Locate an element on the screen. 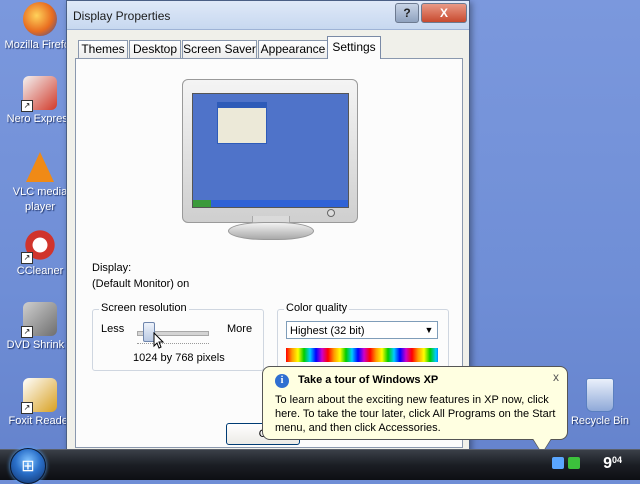 The width and height of the screenshot is (640, 484). info-icon: i is located at coordinates (282, 381).